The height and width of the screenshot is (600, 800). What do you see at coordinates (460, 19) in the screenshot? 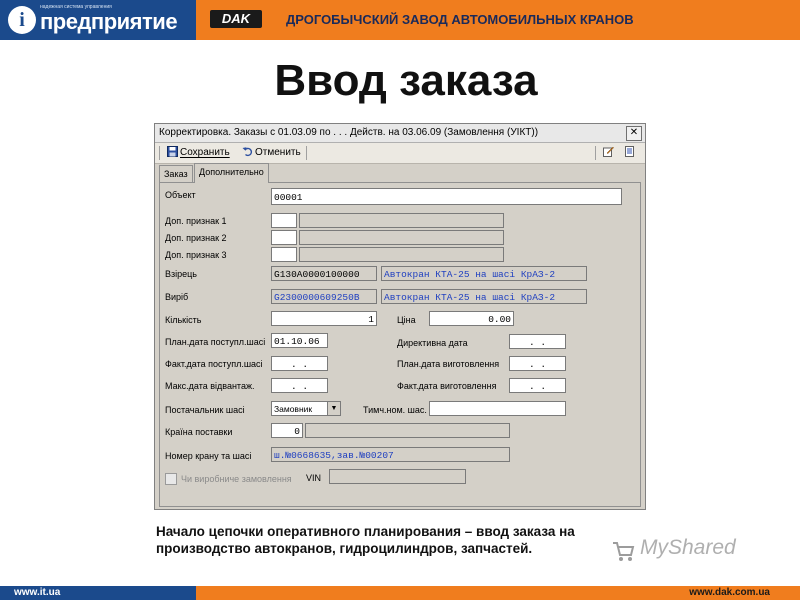
I see `header-title: ДРОГОБЫЧСКИЙ ЗАВОД АВТОМОБИЛЬНЫХ КРАНОВ` at bounding box center [460, 19].